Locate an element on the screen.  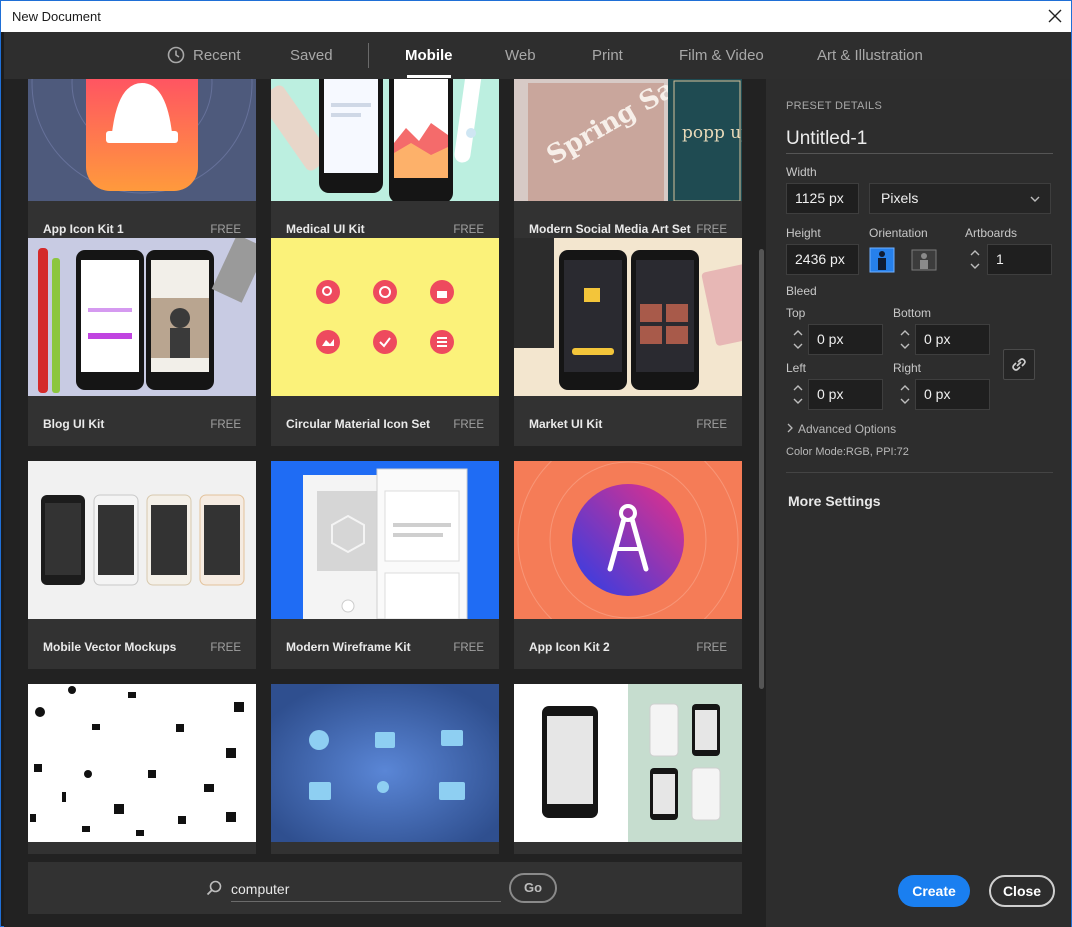
template-card-blog-ui-kit: Blog UI Kit FREE is located at coordinates (142, 342).